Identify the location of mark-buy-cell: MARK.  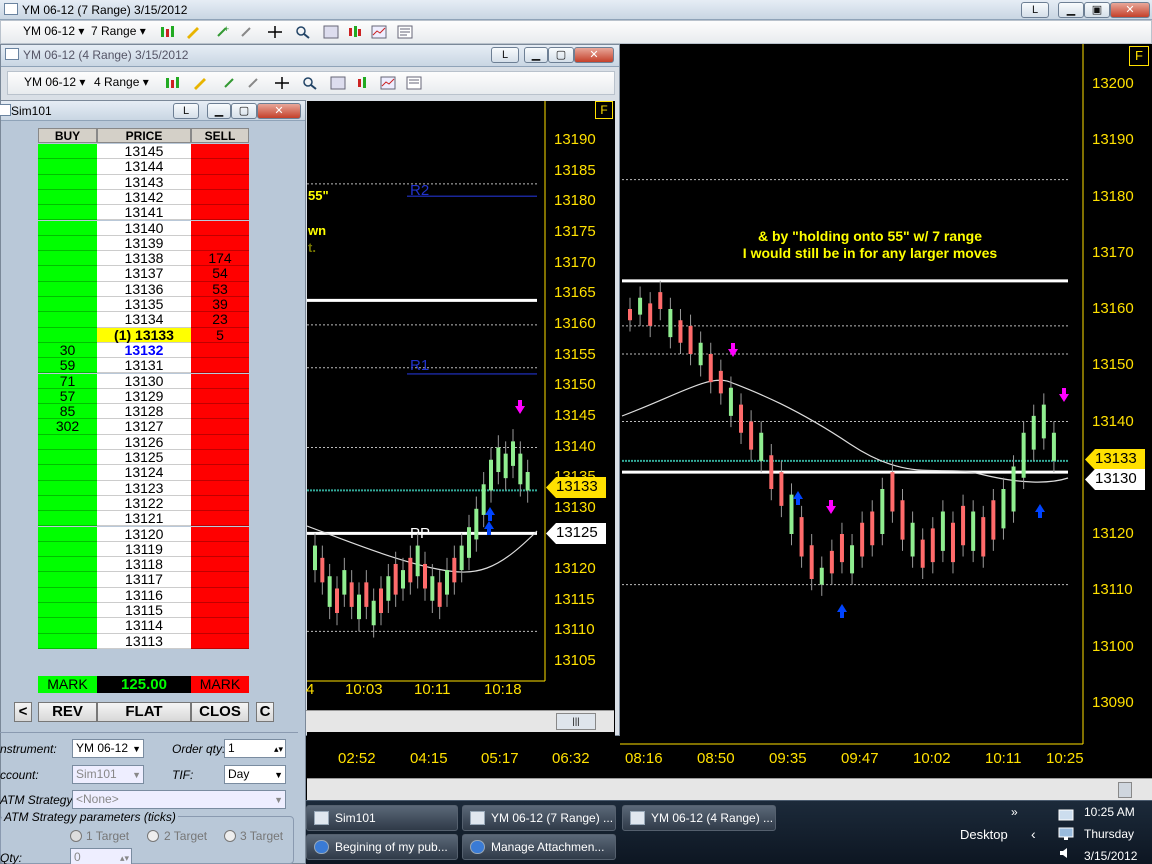
(67, 684).